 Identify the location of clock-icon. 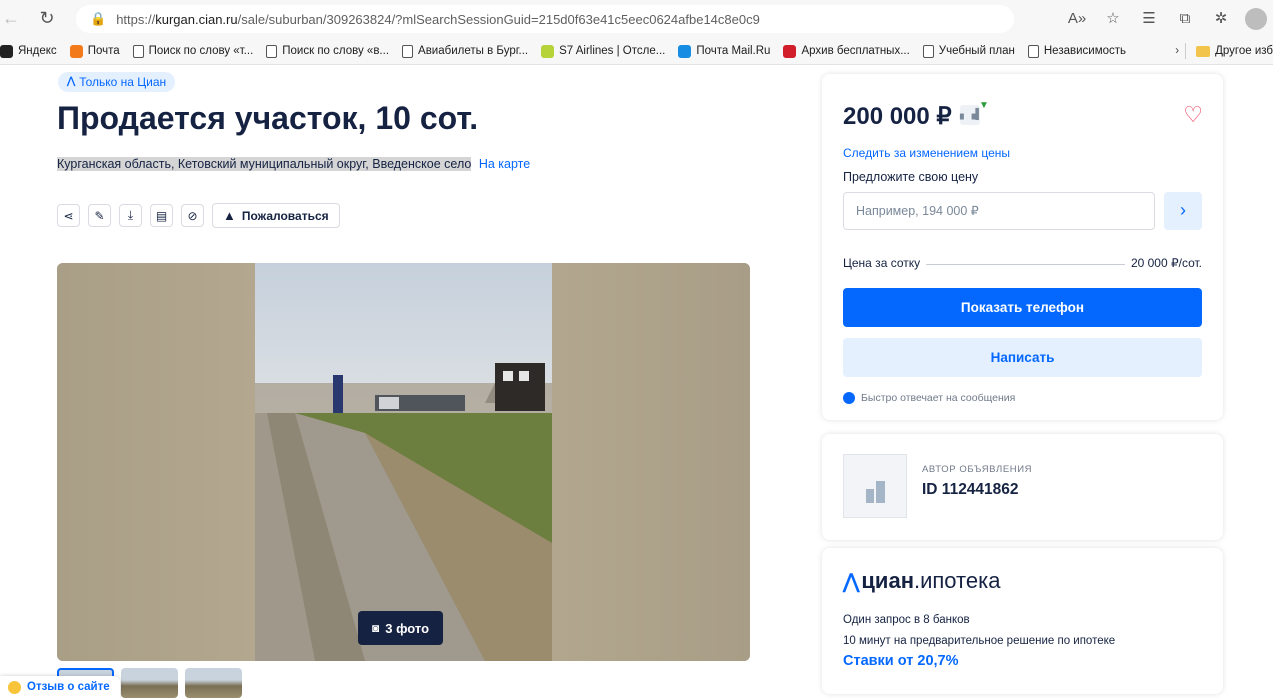
(849, 398).